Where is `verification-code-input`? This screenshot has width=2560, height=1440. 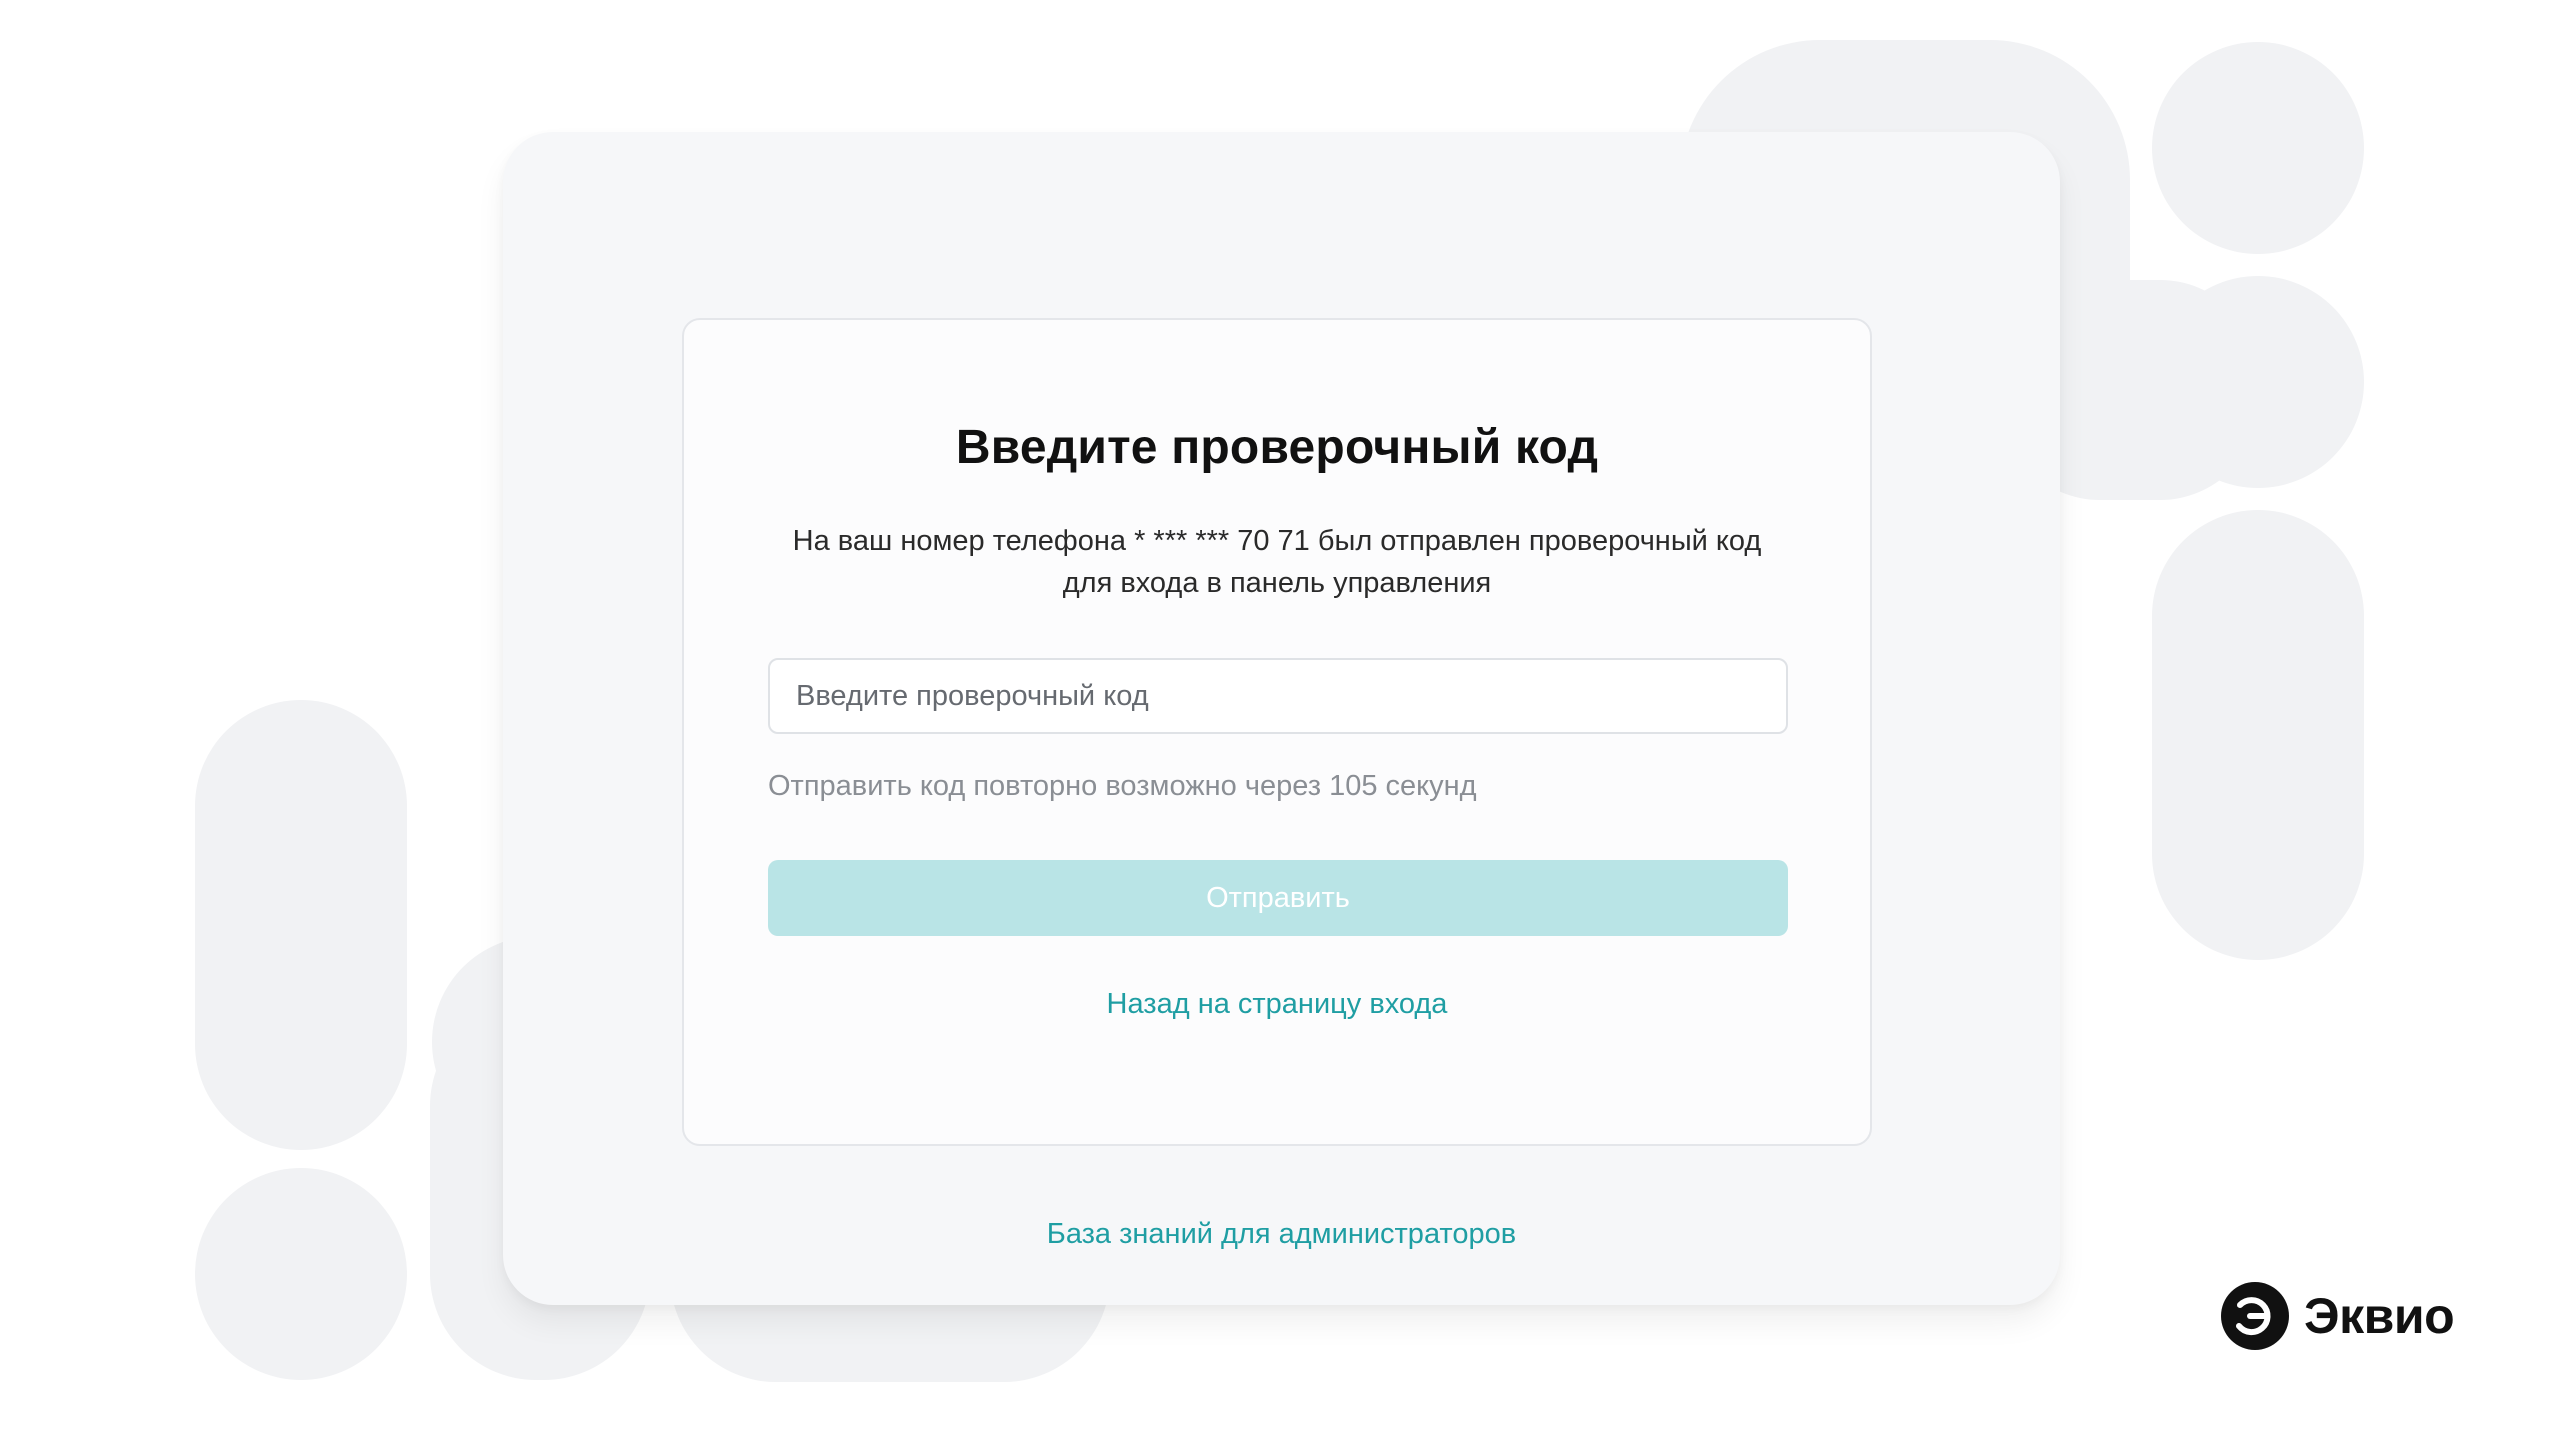
verification-code-input is located at coordinates (1278, 696).